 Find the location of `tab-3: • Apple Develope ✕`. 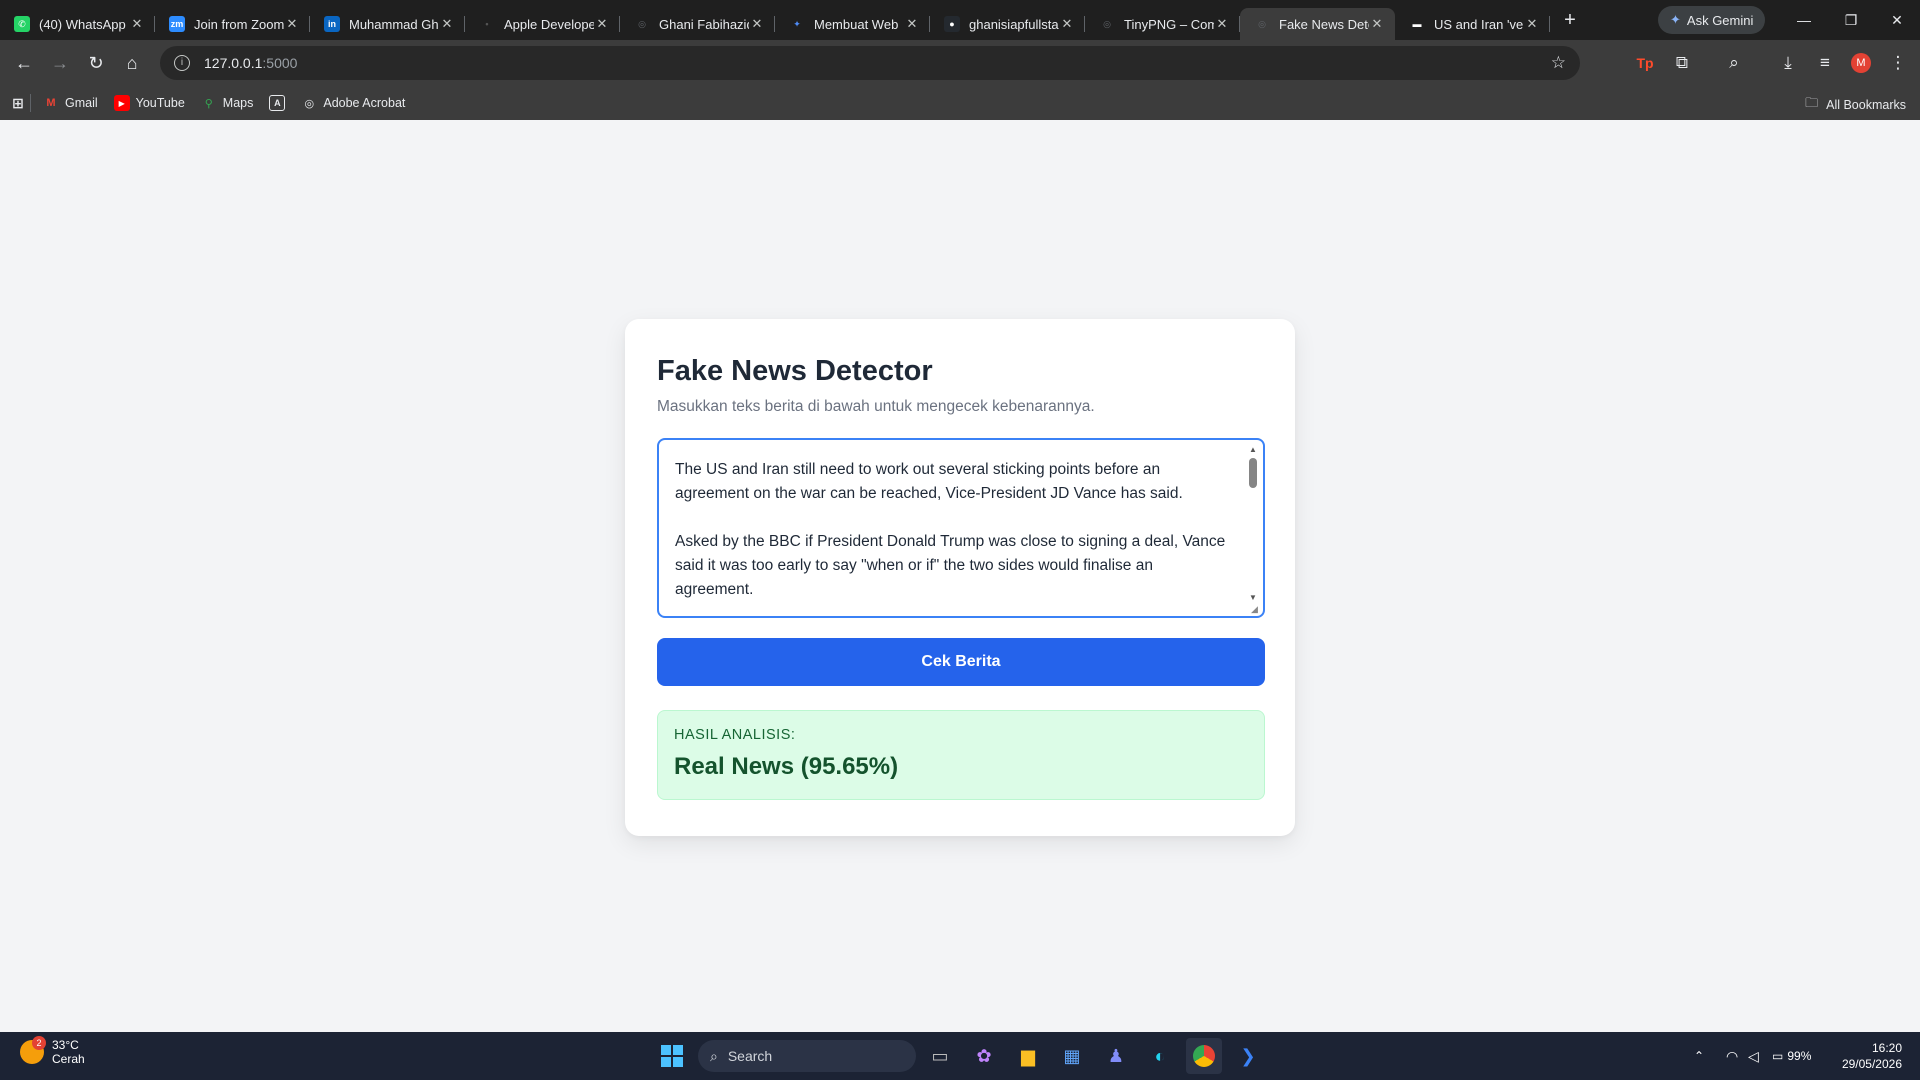

tab-3: • Apple Develope ✕ is located at coordinates (542, 24).